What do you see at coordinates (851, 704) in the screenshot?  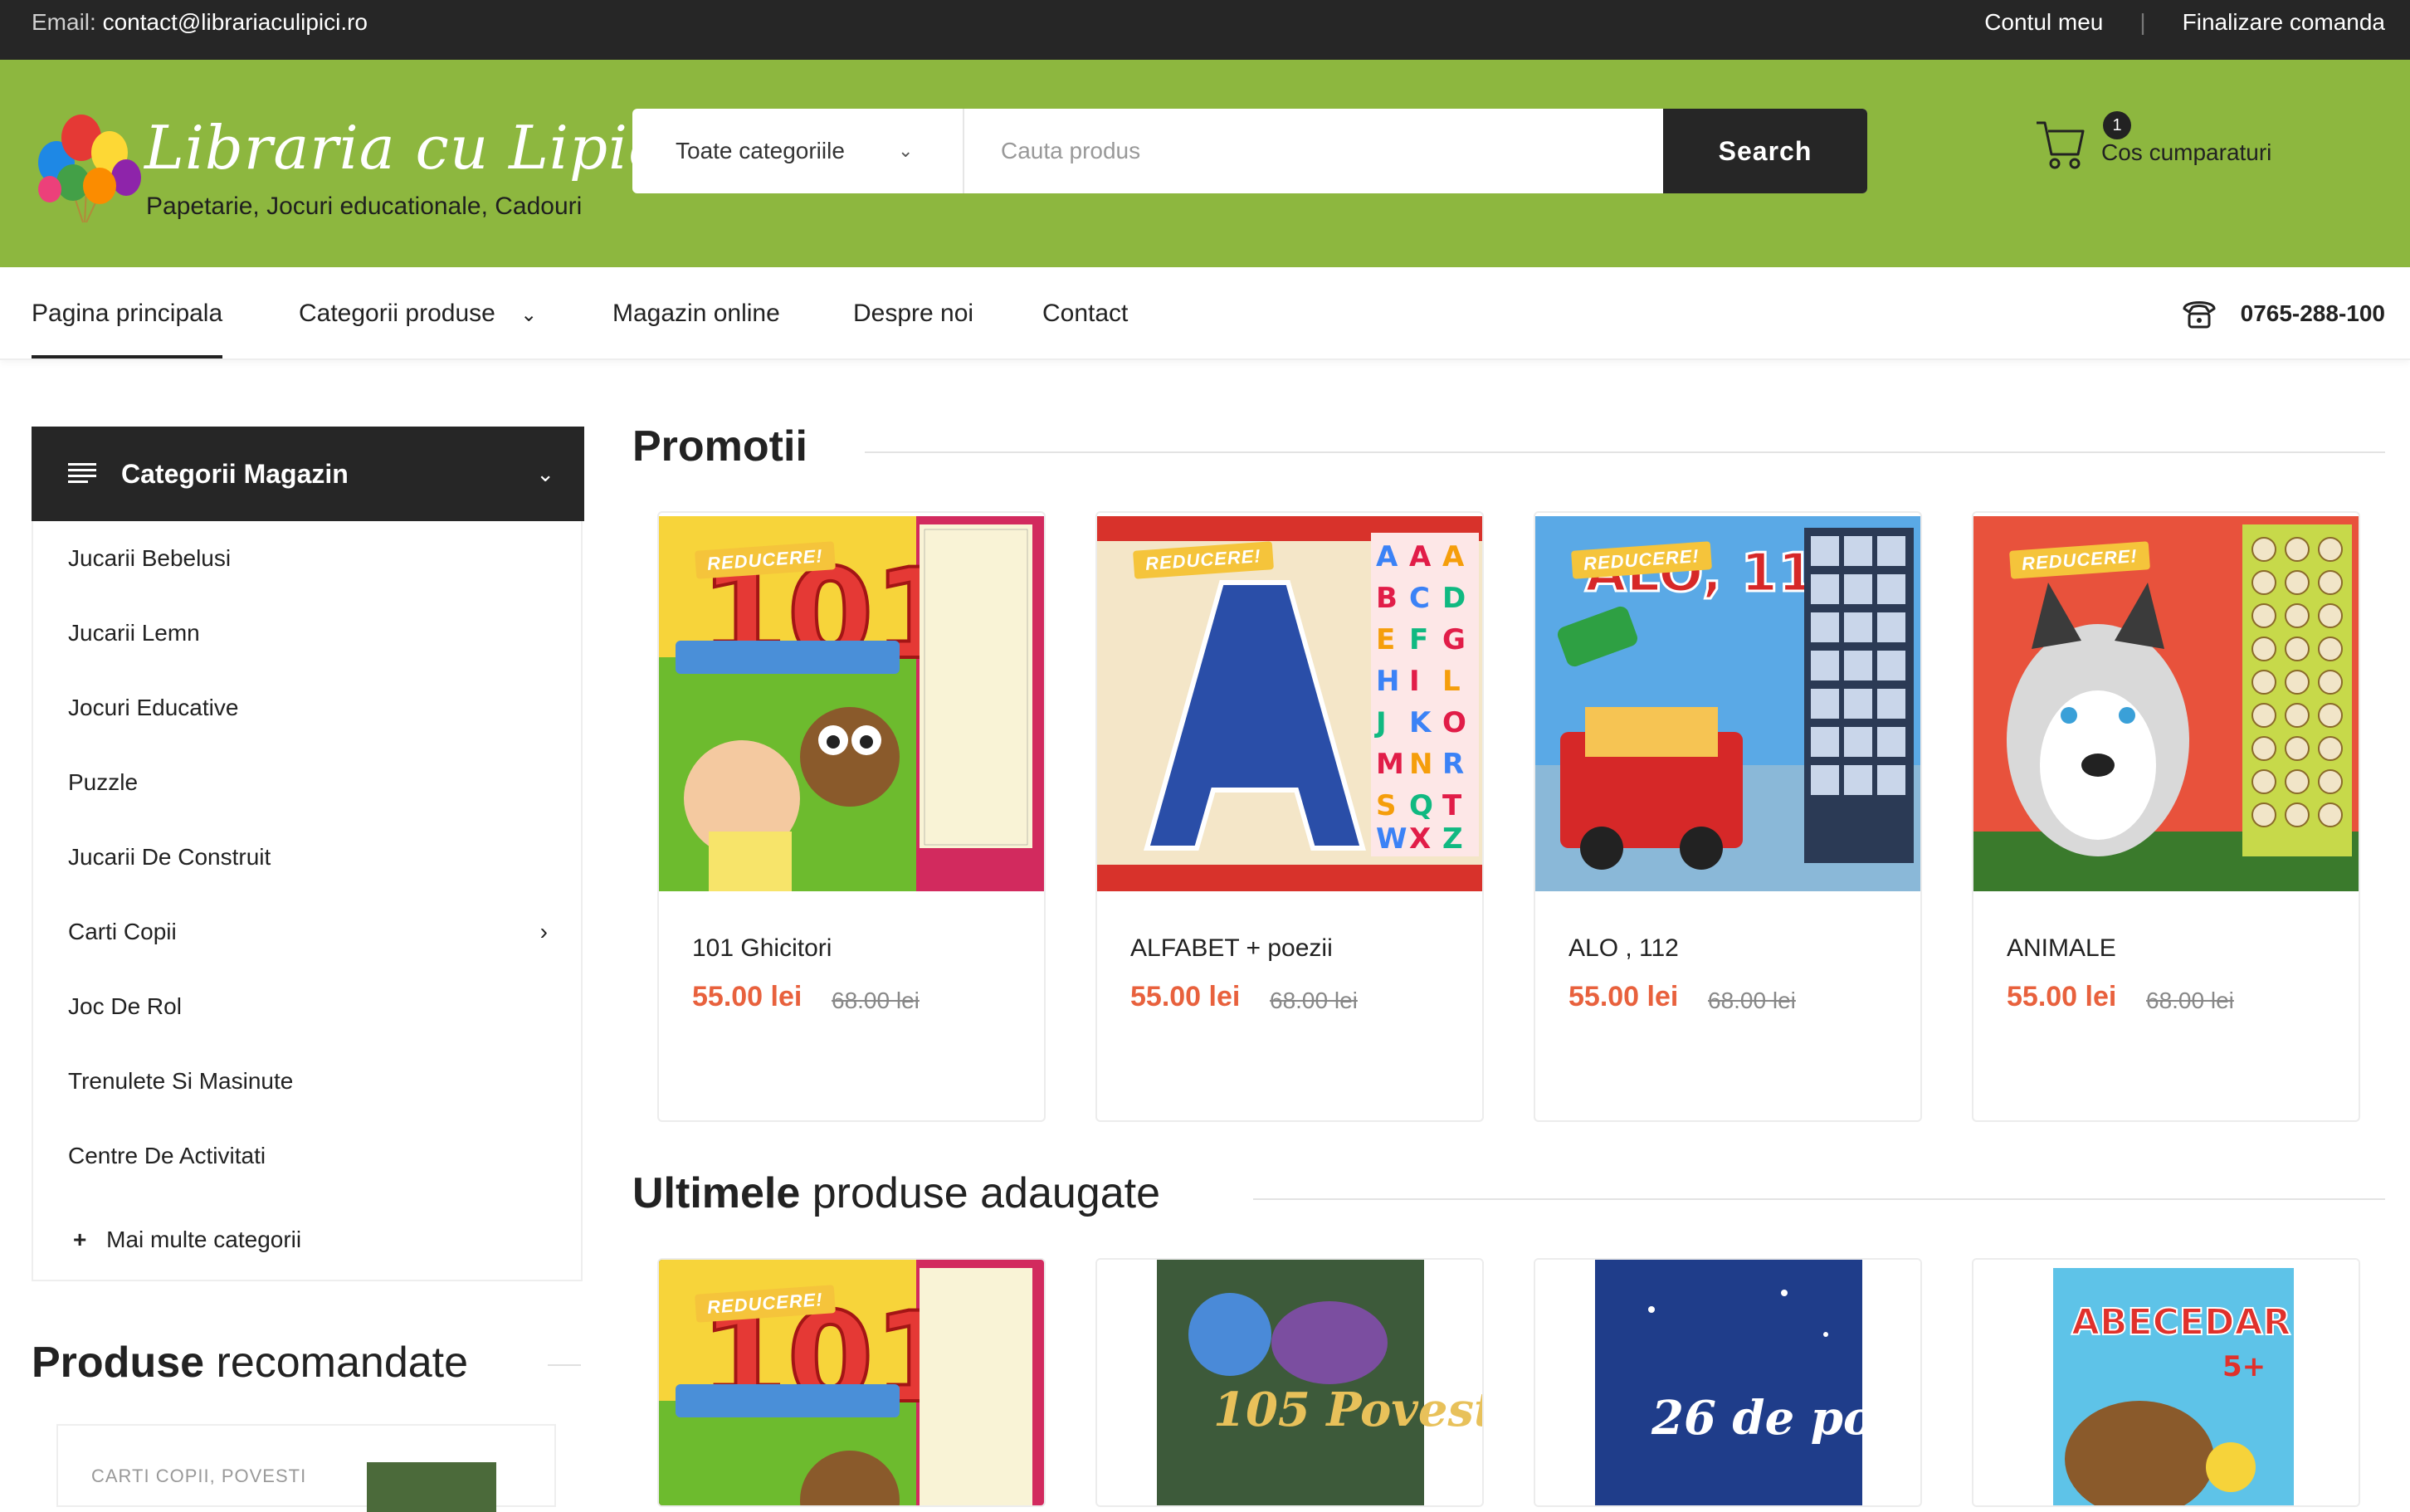 I see `product-image: 101 REDUCERE!` at bounding box center [851, 704].